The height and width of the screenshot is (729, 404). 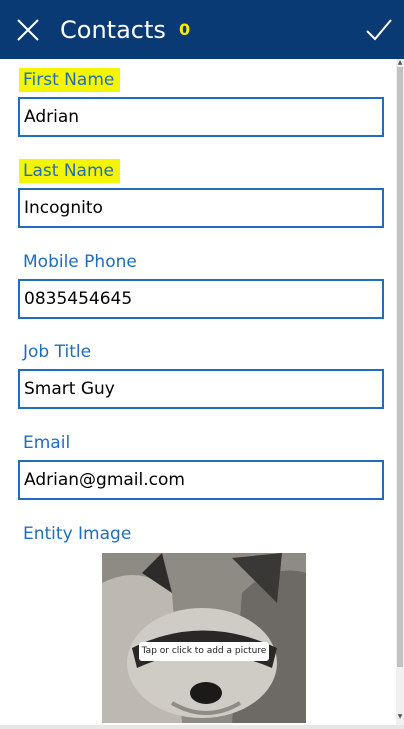 What do you see at coordinates (69, 171) in the screenshot?
I see `last-name-label: Last Name` at bounding box center [69, 171].